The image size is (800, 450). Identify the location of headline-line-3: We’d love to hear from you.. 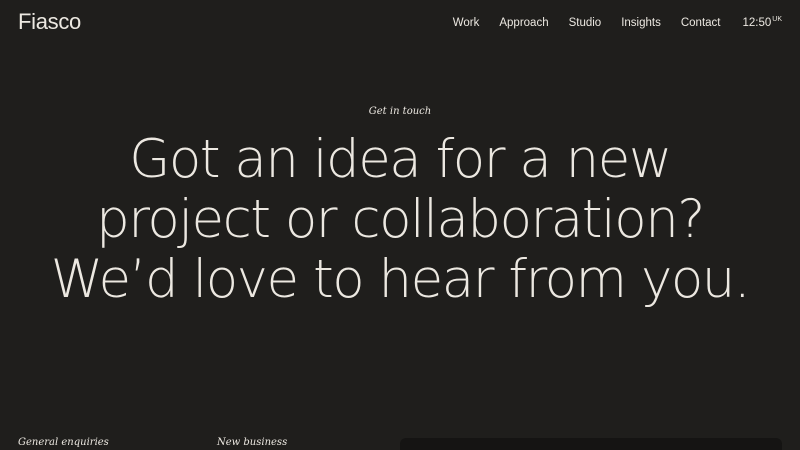
(400, 279).